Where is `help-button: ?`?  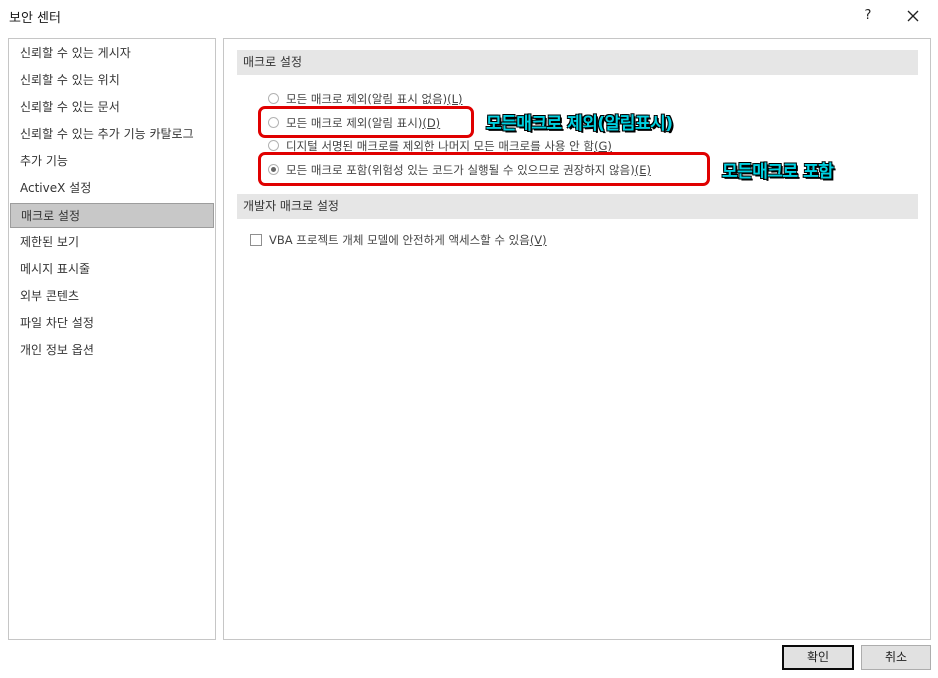
help-button: ? is located at coordinates (868, 16).